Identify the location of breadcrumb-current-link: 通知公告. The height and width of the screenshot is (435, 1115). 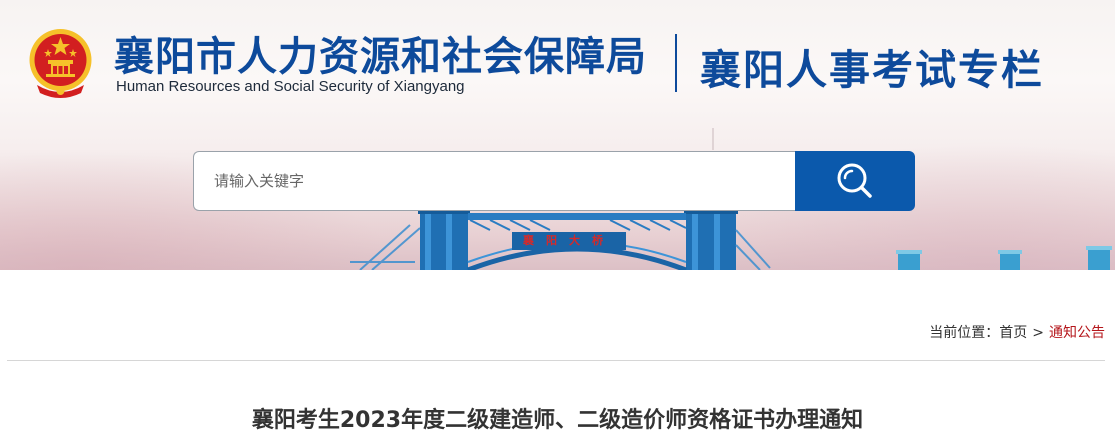
(1077, 333).